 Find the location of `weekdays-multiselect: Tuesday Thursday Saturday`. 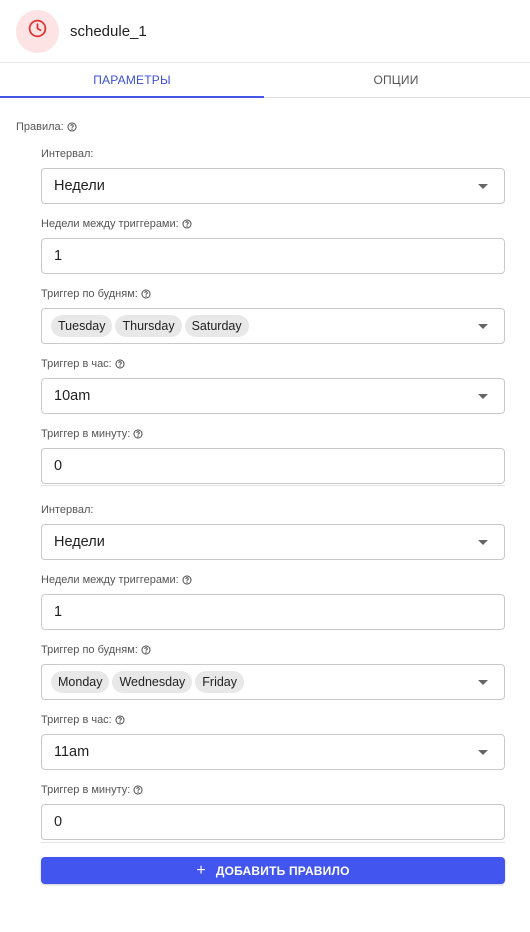

weekdays-multiselect: Tuesday Thursday Saturday is located at coordinates (273, 326).